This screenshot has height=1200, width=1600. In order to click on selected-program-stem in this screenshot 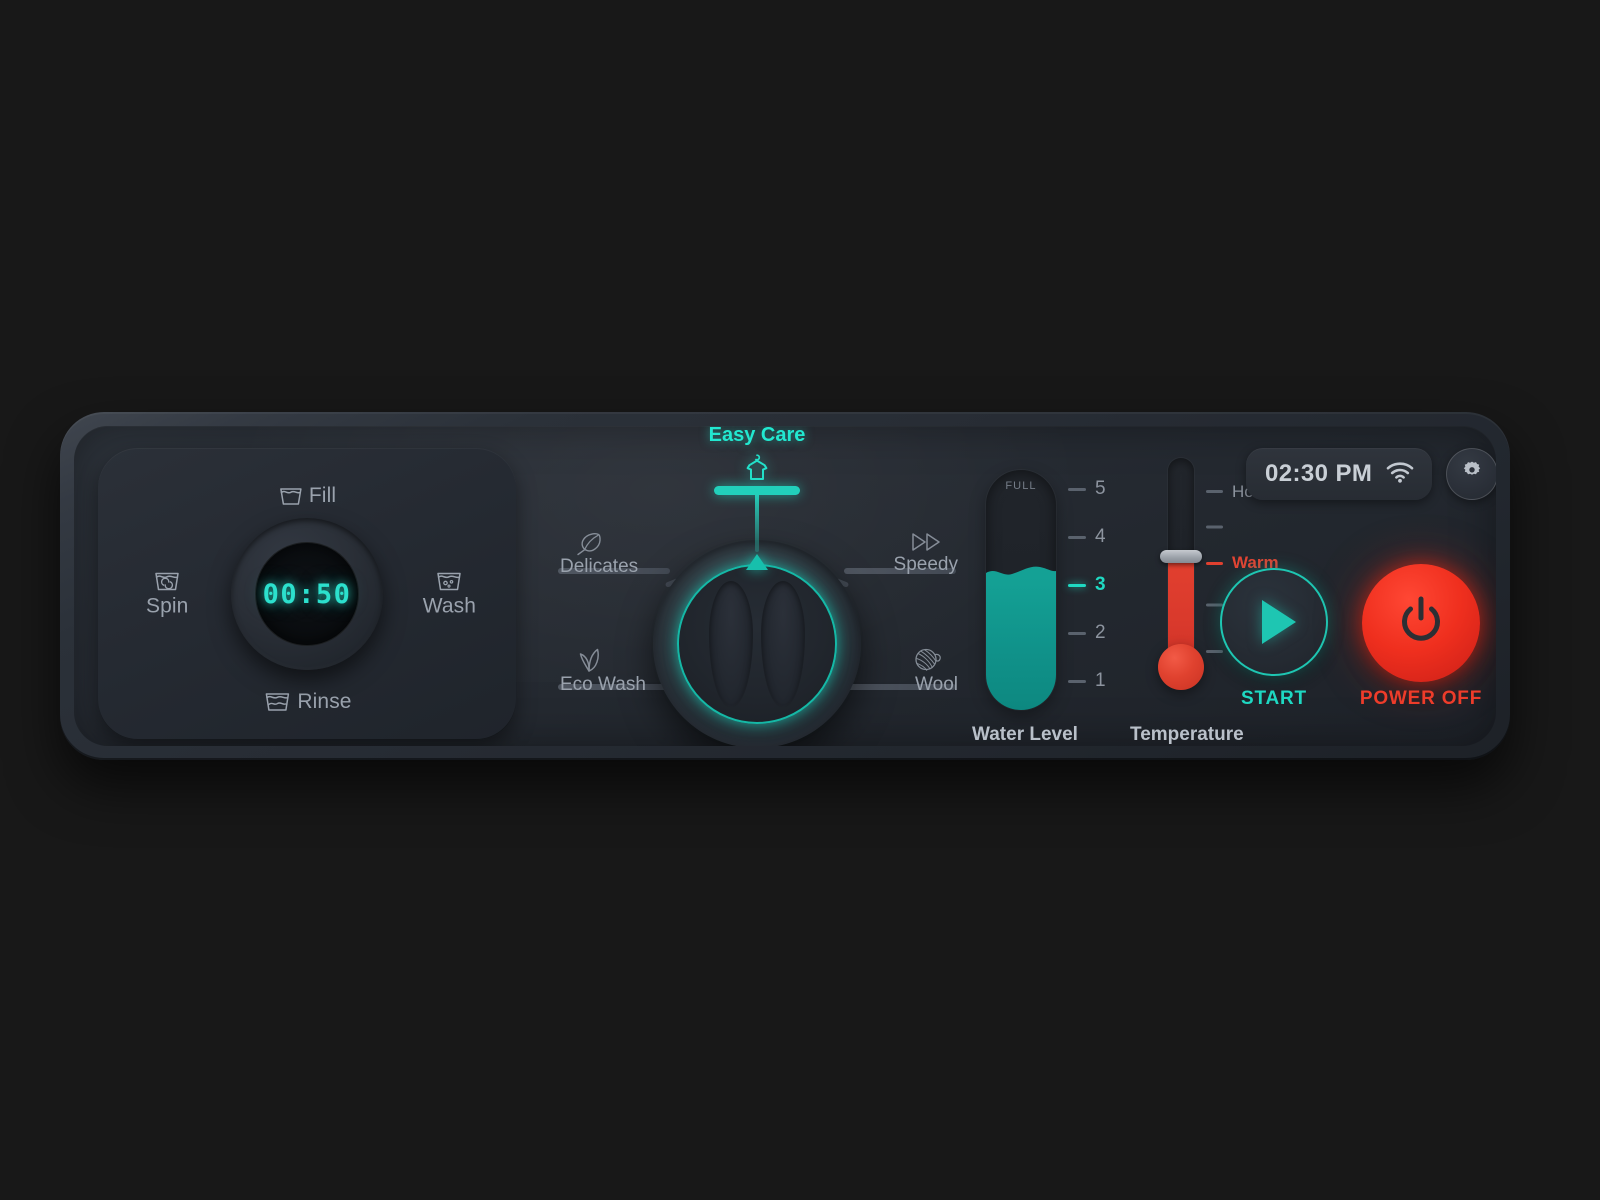, I will do `click(757, 521)`.